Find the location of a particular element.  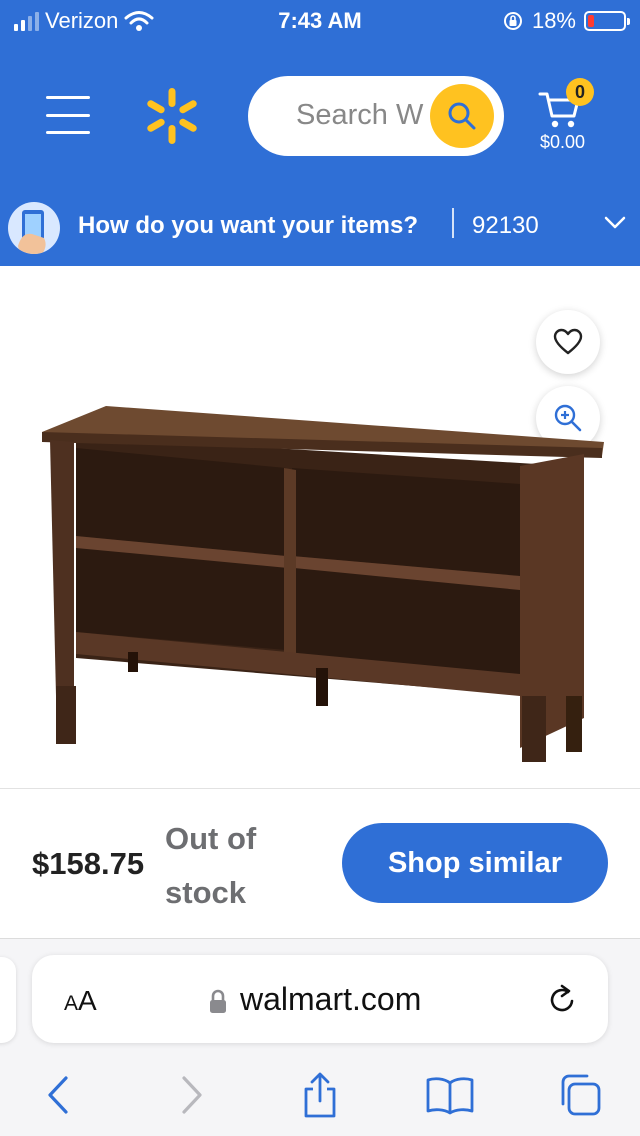

status-bar: Verizon 7:43 AM 18% is located at coordinates (320, 22).